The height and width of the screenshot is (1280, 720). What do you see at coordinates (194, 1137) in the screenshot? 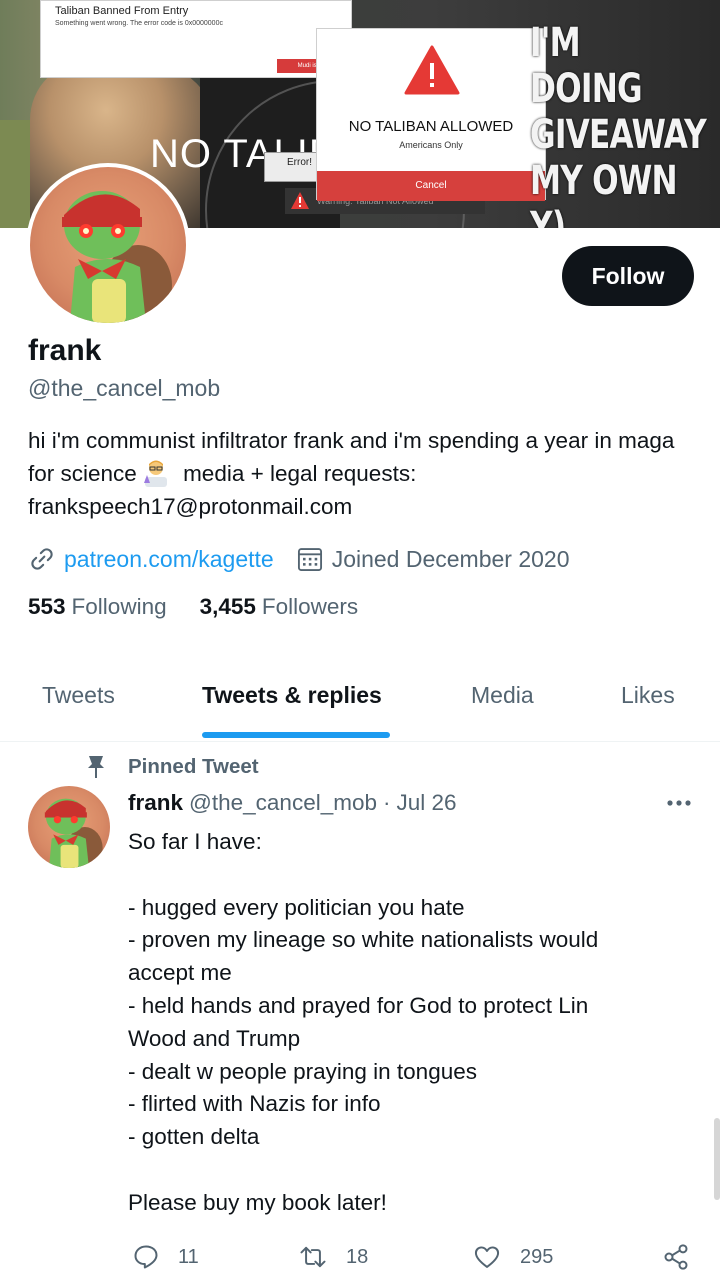
I see `tweet-line: - gotten delta` at bounding box center [194, 1137].